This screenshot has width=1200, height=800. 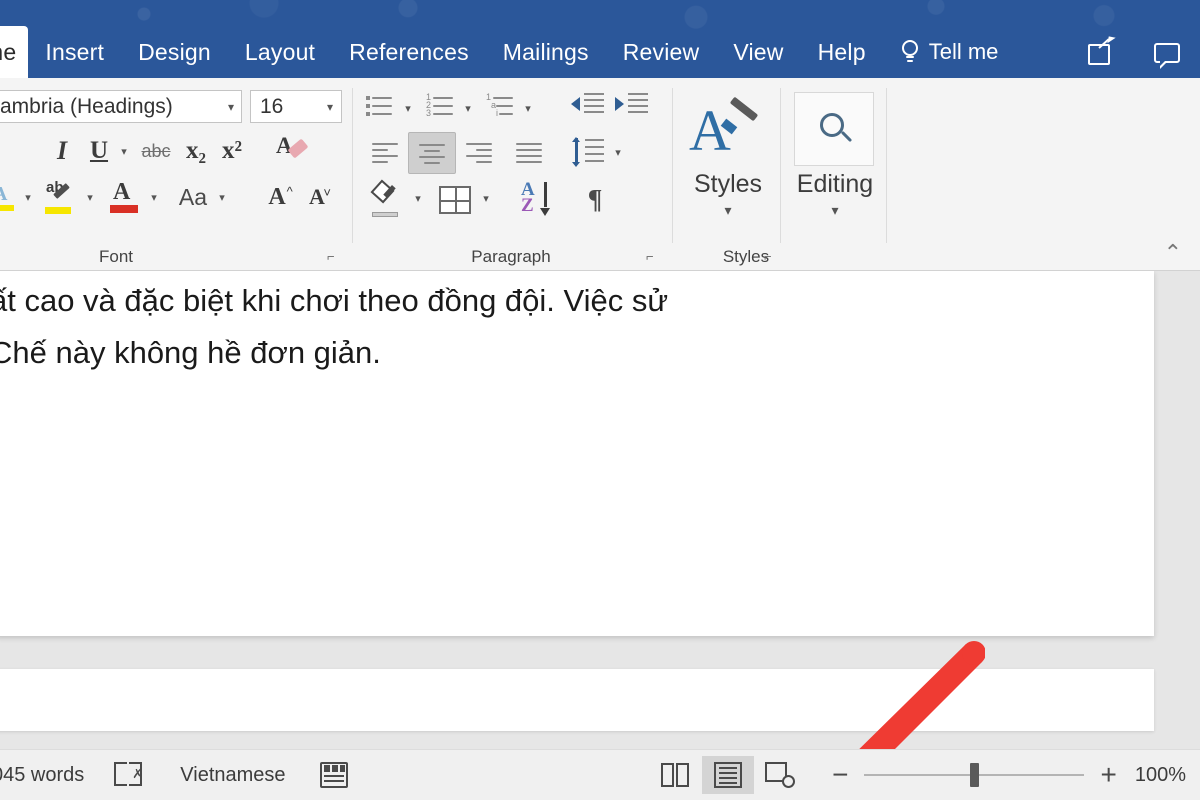 I want to click on italic-button: I, so click(x=62, y=151).